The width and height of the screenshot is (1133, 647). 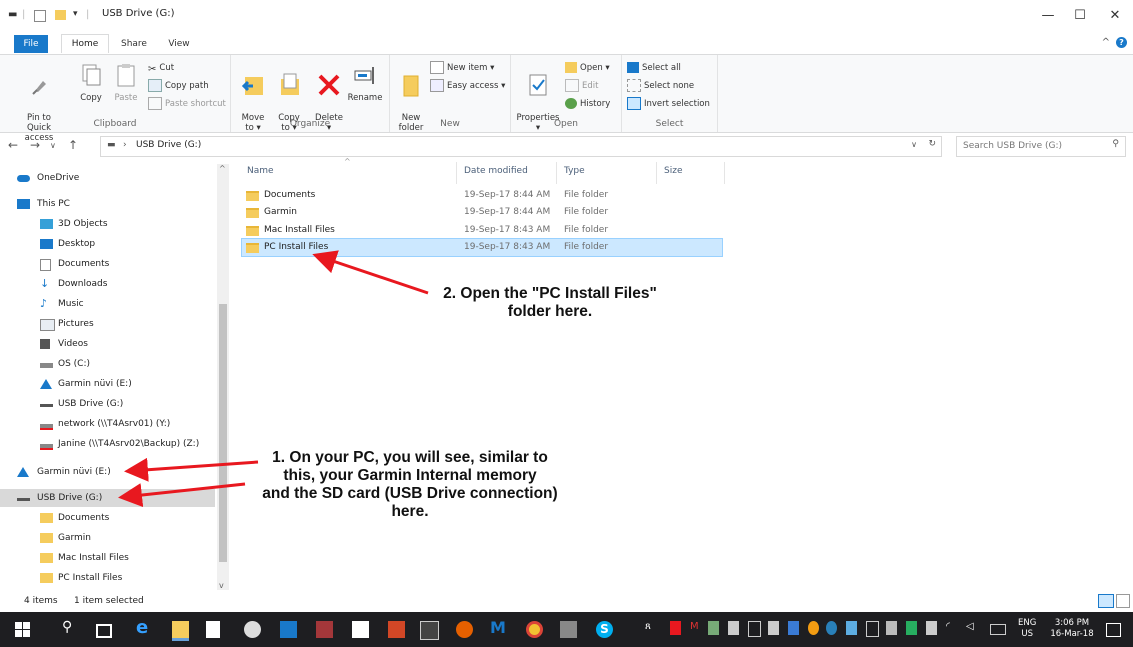 I want to click on outlook-icon, so click(x=288, y=629).